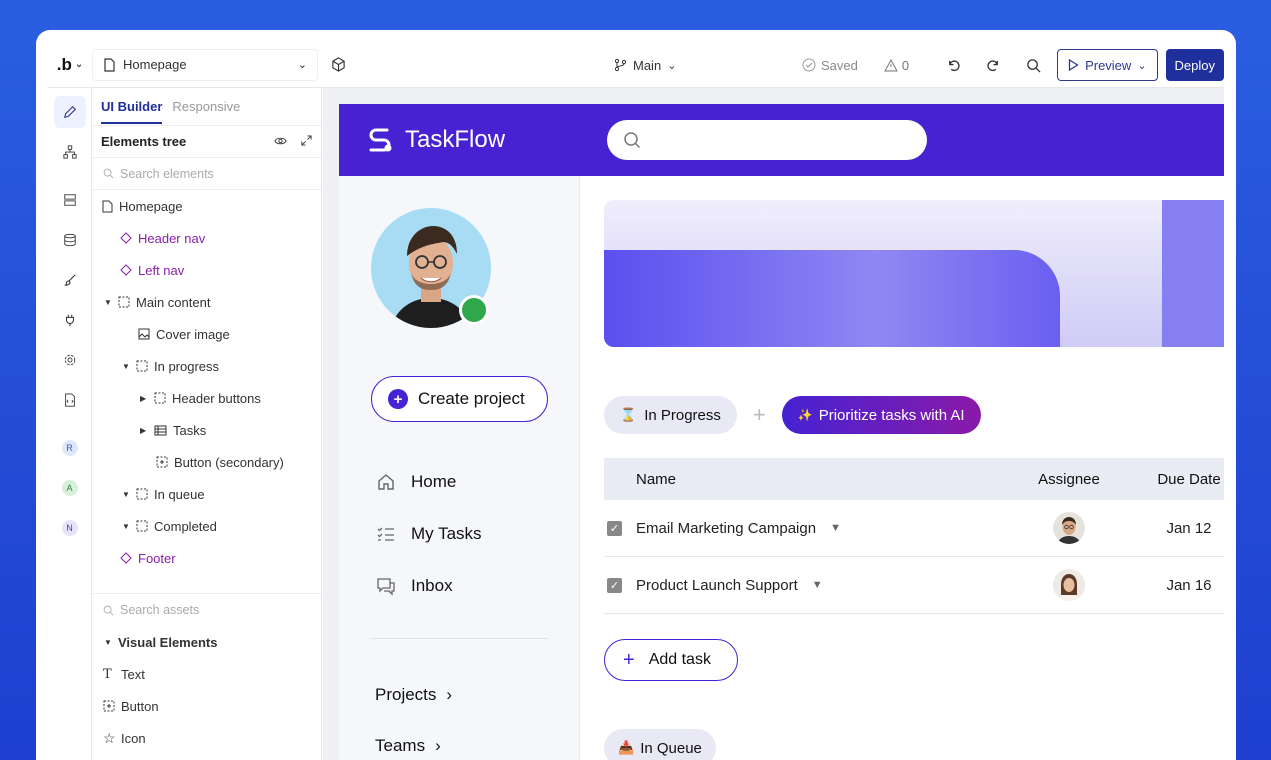 The image size is (1271, 760). What do you see at coordinates (70, 360) in the screenshot?
I see `gear-icon` at bounding box center [70, 360].